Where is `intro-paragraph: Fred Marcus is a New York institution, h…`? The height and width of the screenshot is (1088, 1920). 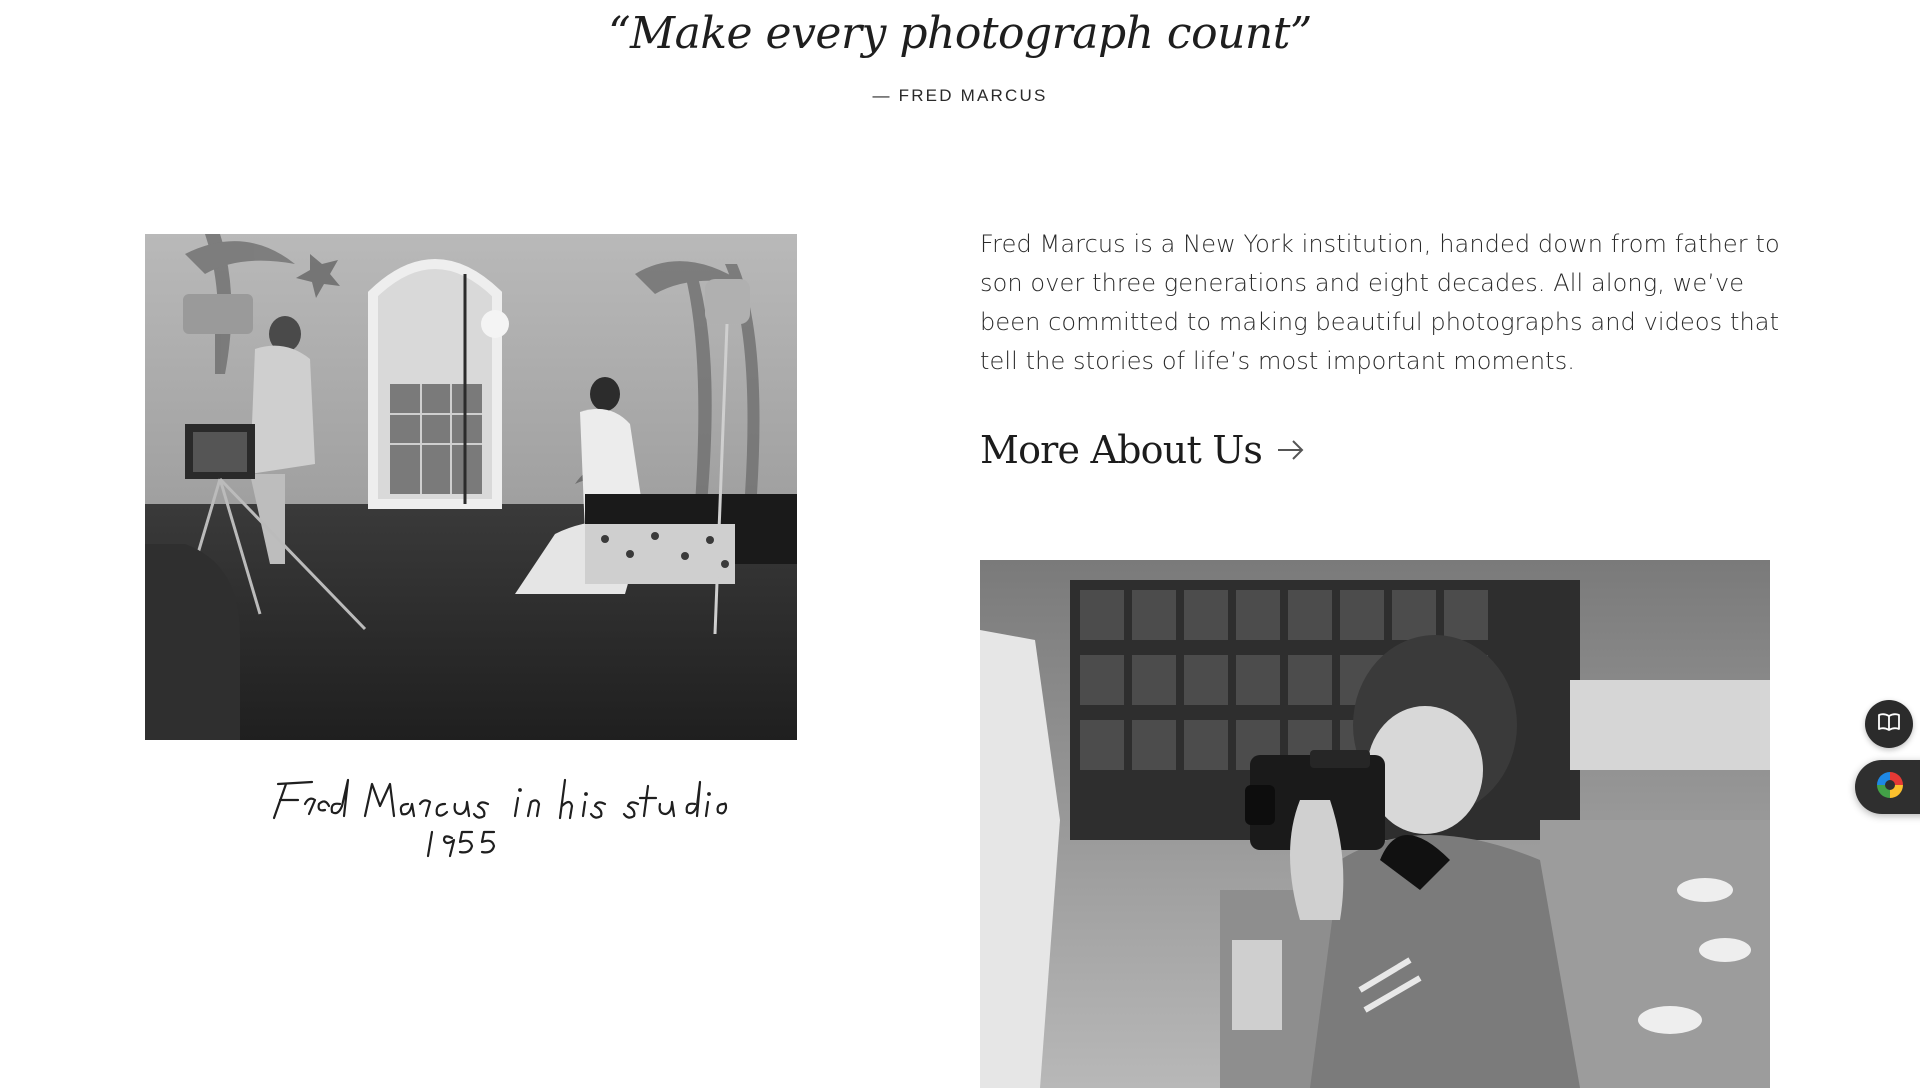
intro-paragraph: Fred Marcus is a New York institution, h… is located at coordinates (1380, 302).